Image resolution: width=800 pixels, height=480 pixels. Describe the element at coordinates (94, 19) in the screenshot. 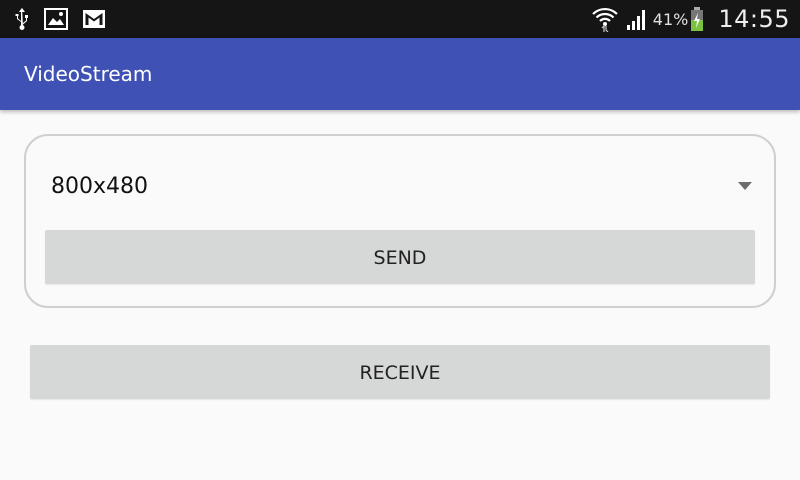

I see `gmail-icon` at that location.